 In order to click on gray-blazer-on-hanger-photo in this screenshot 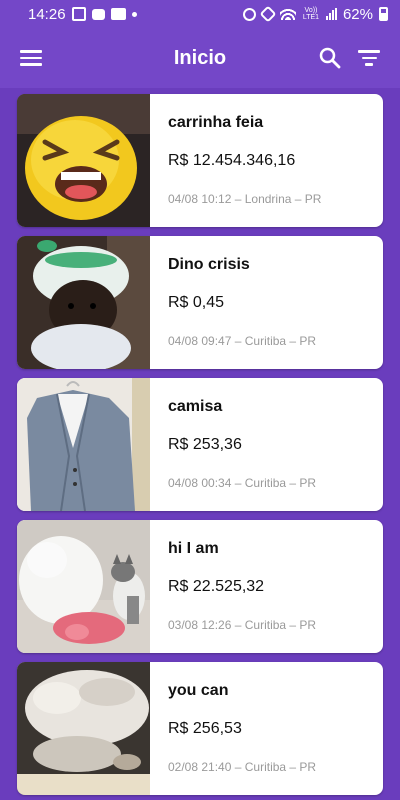, I will do `click(83, 444)`.